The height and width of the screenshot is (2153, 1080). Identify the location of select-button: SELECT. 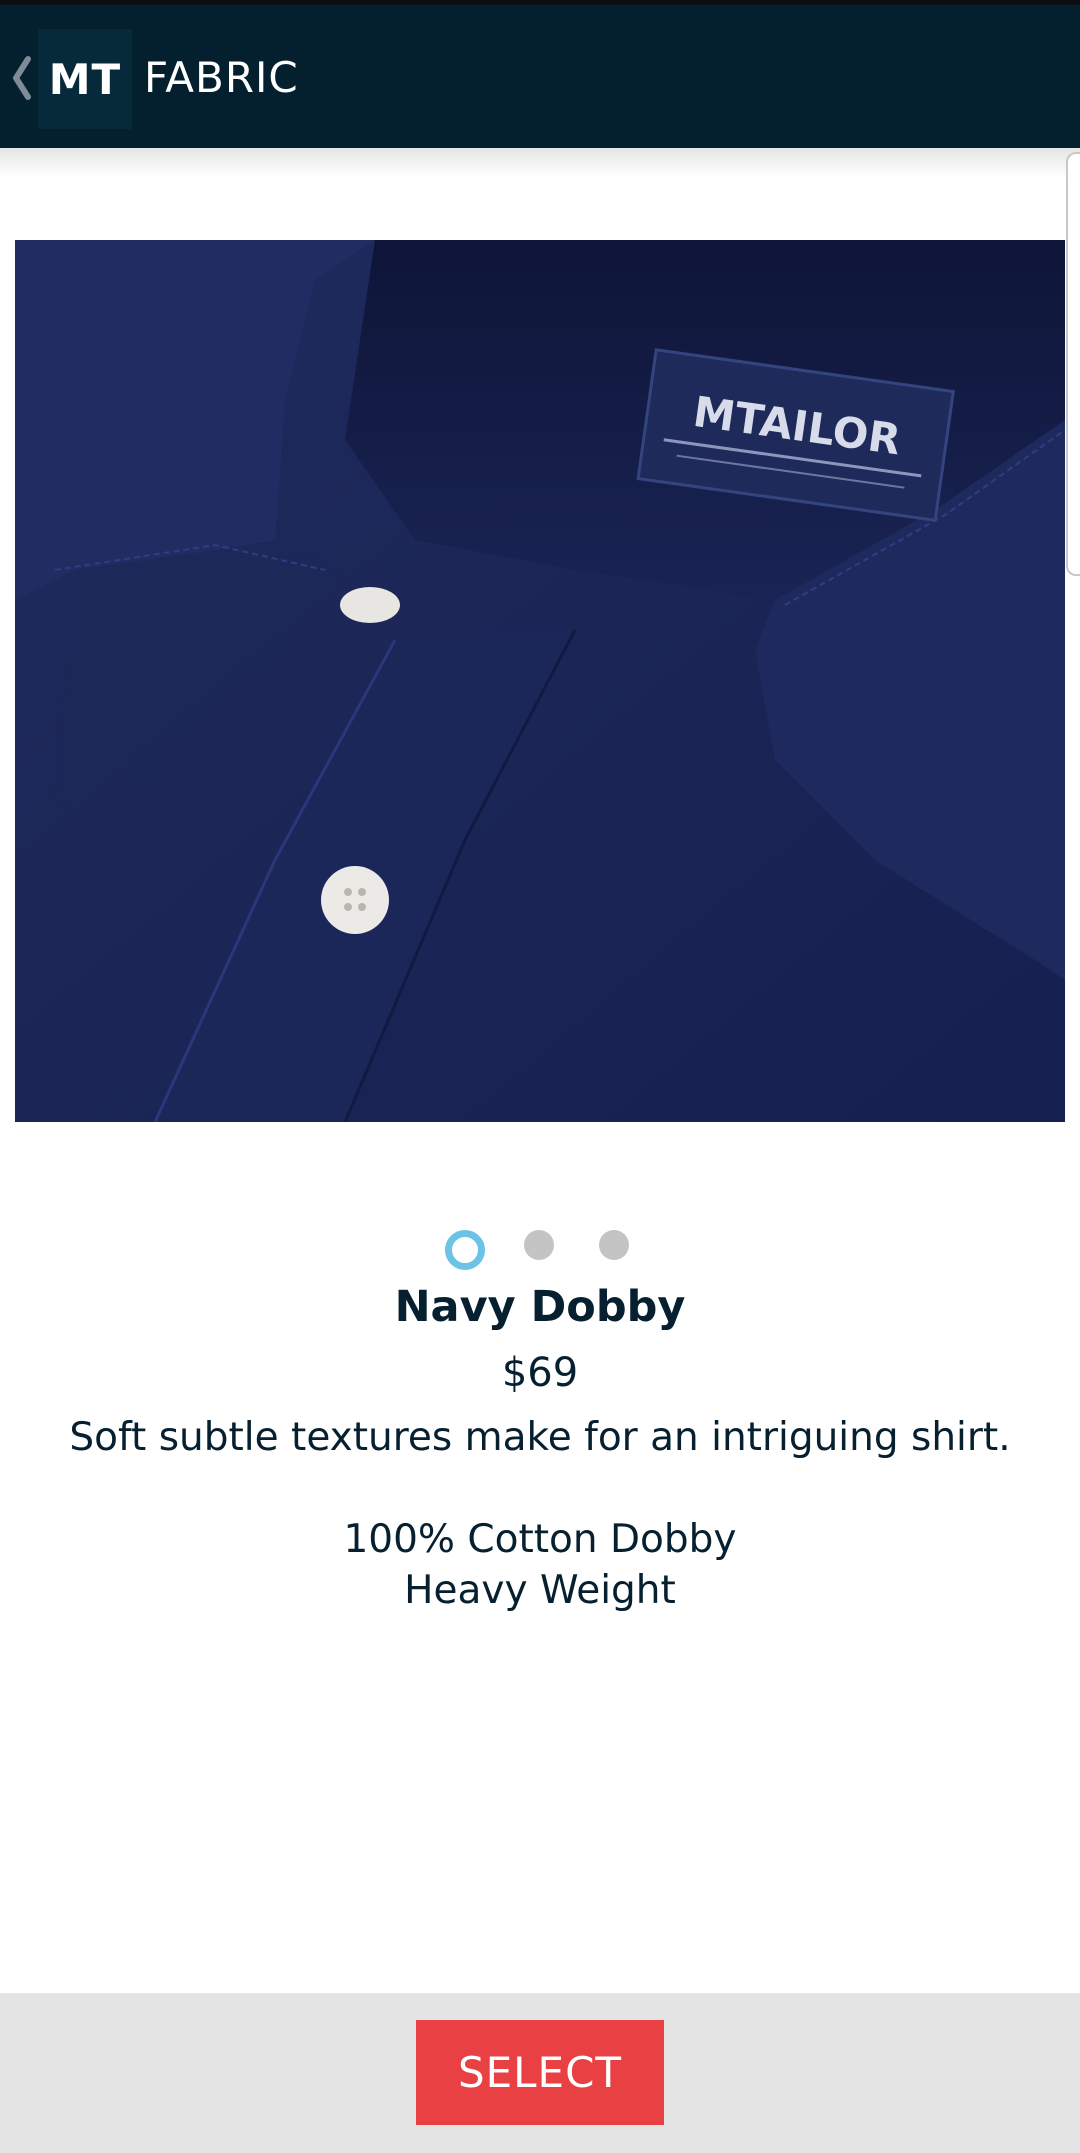
(540, 2072).